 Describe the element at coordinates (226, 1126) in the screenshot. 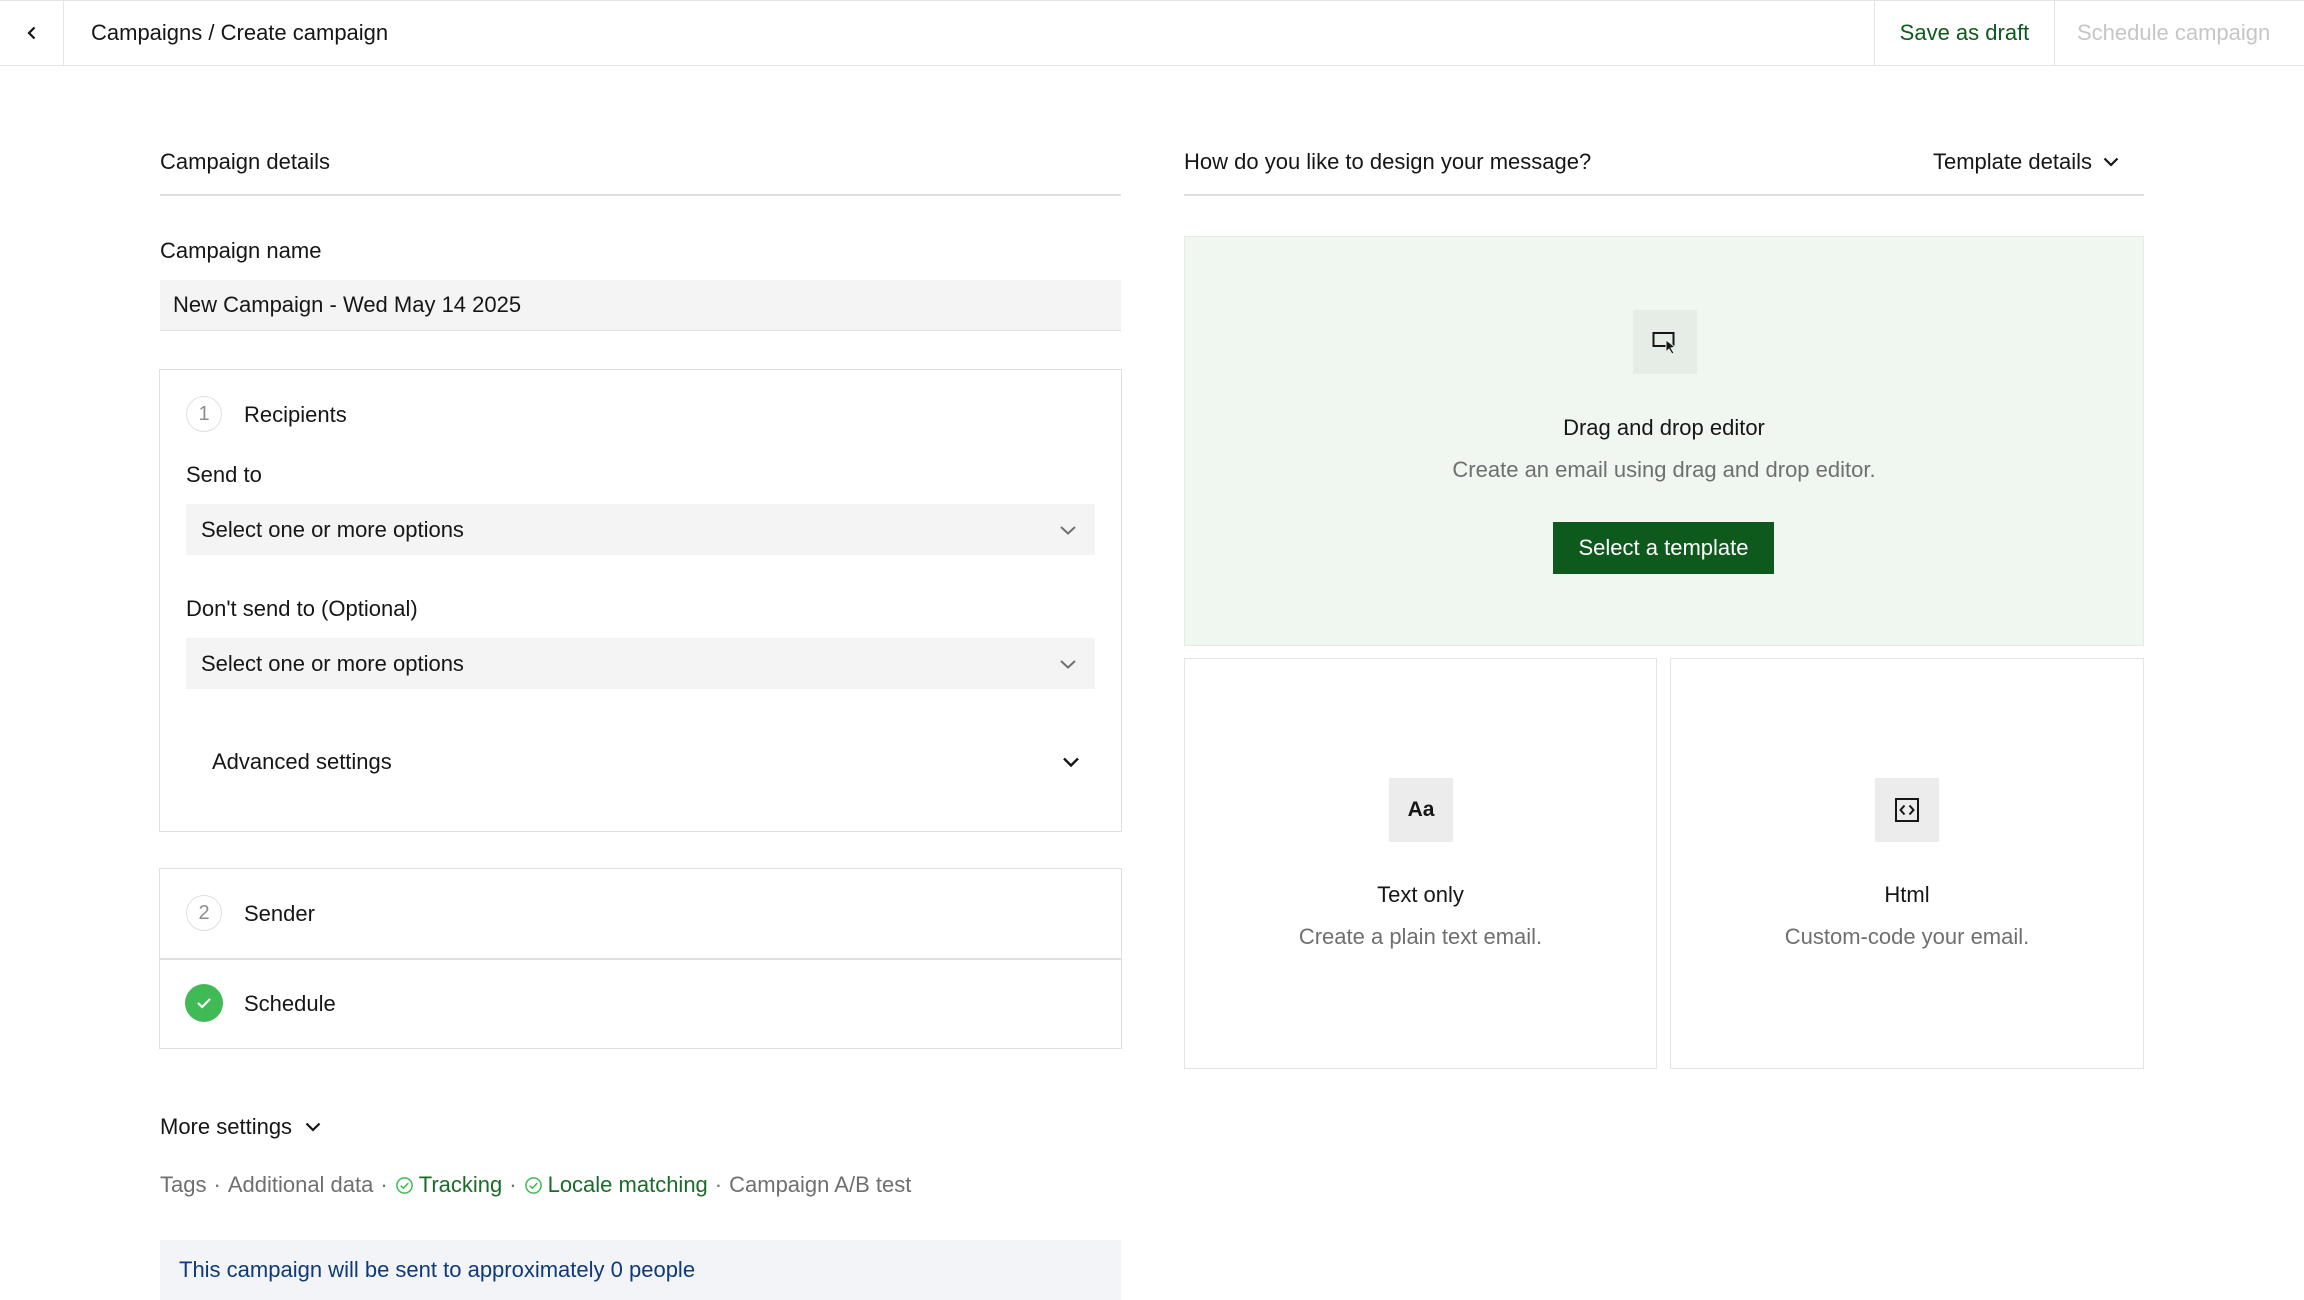

I see `more-settings-label: More settings` at that location.